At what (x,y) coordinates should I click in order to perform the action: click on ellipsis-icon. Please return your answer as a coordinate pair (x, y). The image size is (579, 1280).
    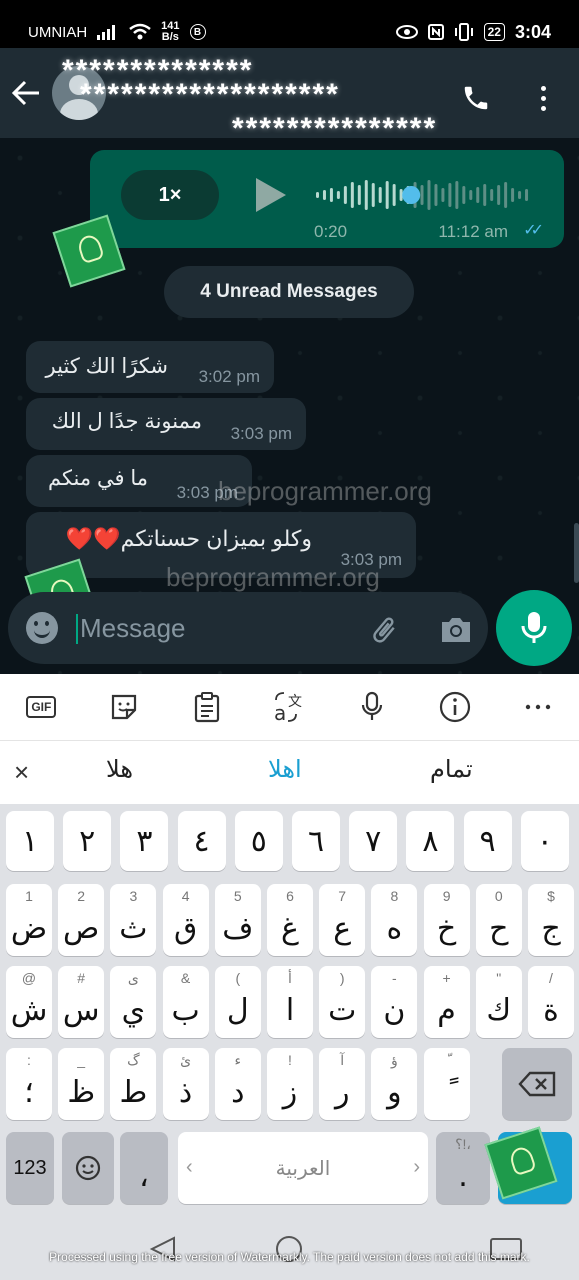
    Looking at the image, I should click on (537, 707).